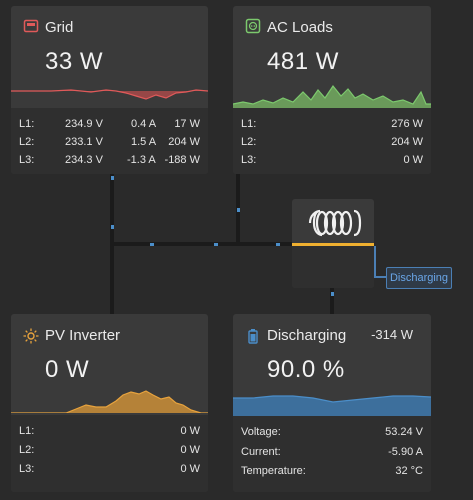 The height and width of the screenshot is (500, 473). I want to click on ac-row-l2: L2: 204 W, so click(332, 145).